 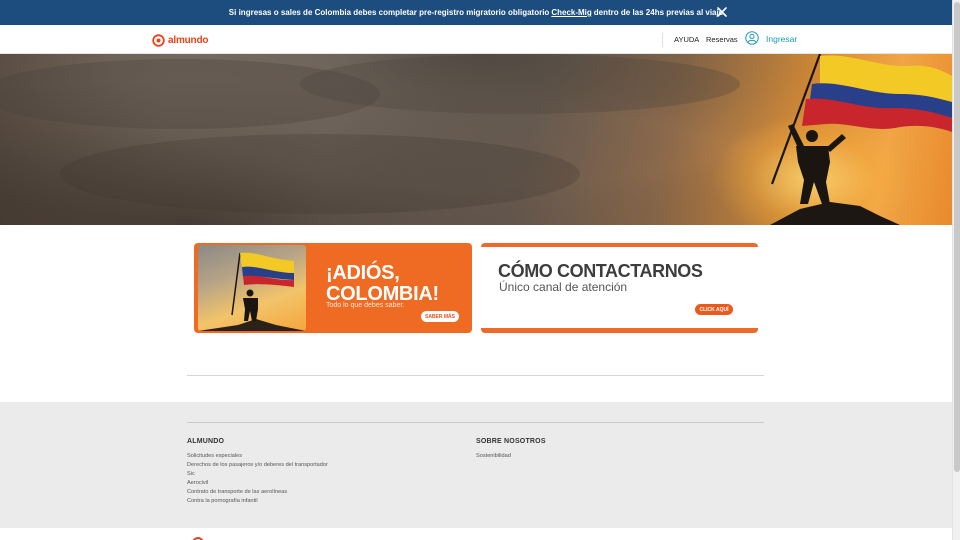 What do you see at coordinates (571, 12) in the screenshot?
I see `check-mig-link: Check-Mig` at bounding box center [571, 12].